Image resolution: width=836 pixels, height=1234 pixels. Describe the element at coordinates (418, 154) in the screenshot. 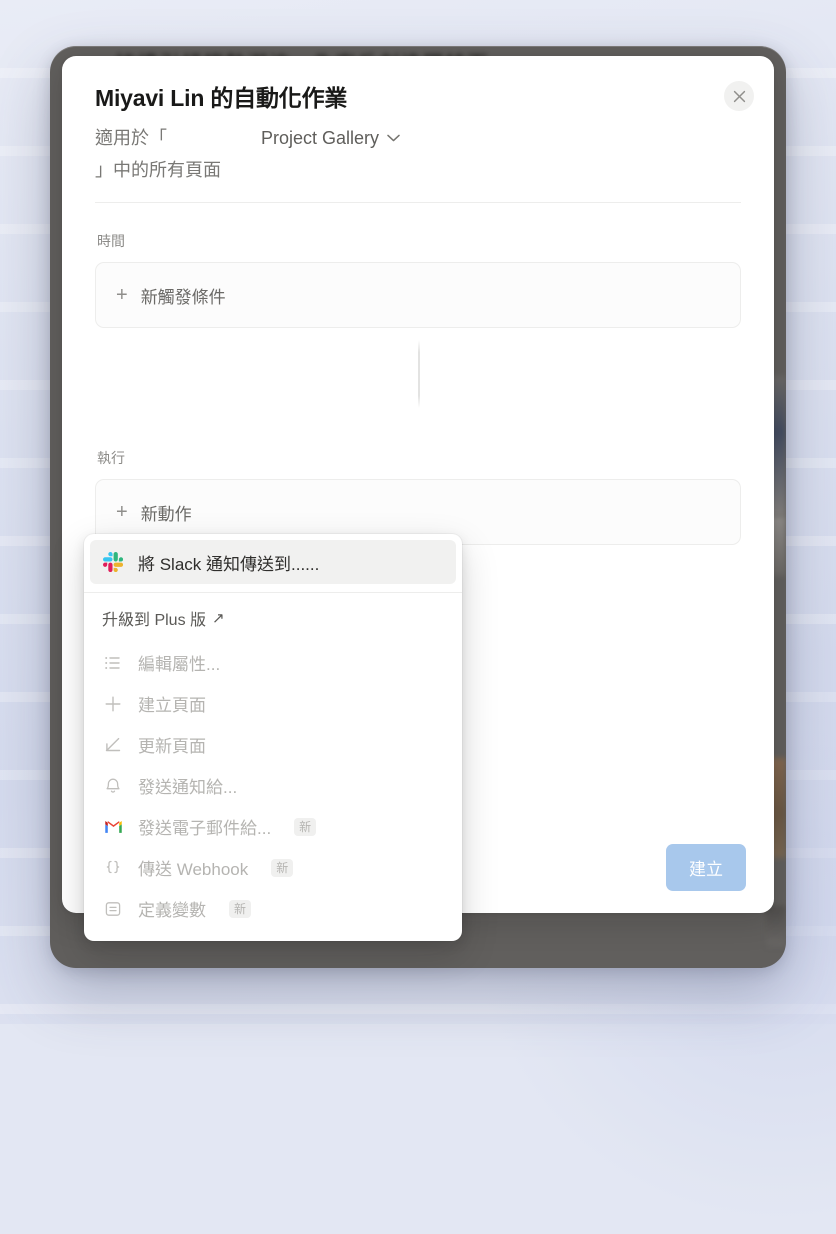

I see `modal-subtitle: 適用於「 Project Gallery 」中的所有頁面` at that location.